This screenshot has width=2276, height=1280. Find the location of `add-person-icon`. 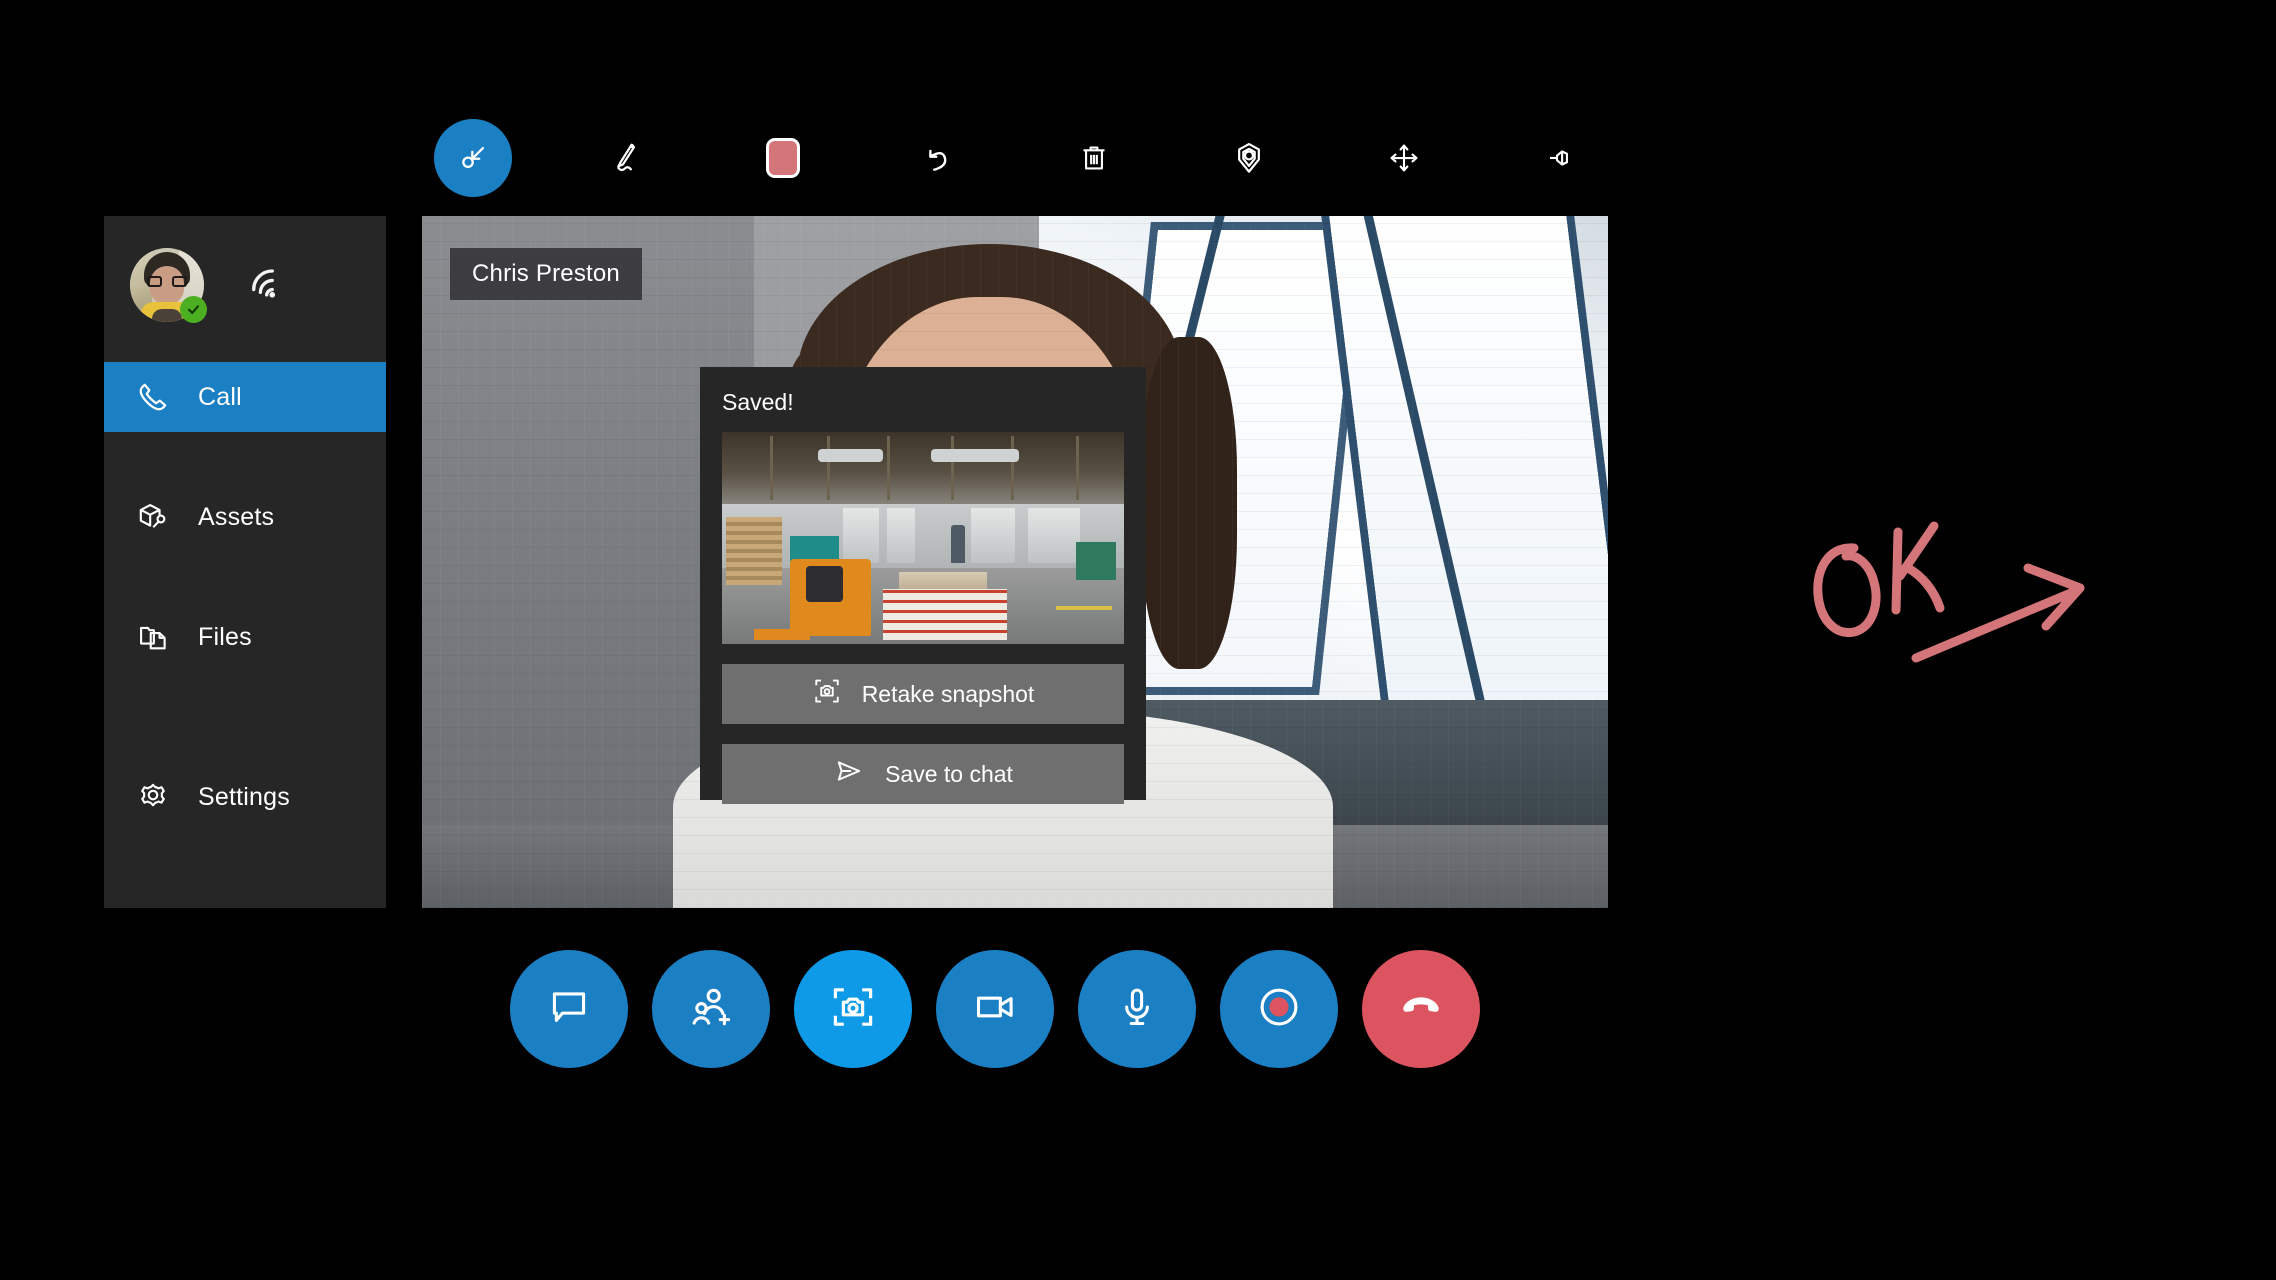

add-person-icon is located at coordinates (711, 1009).